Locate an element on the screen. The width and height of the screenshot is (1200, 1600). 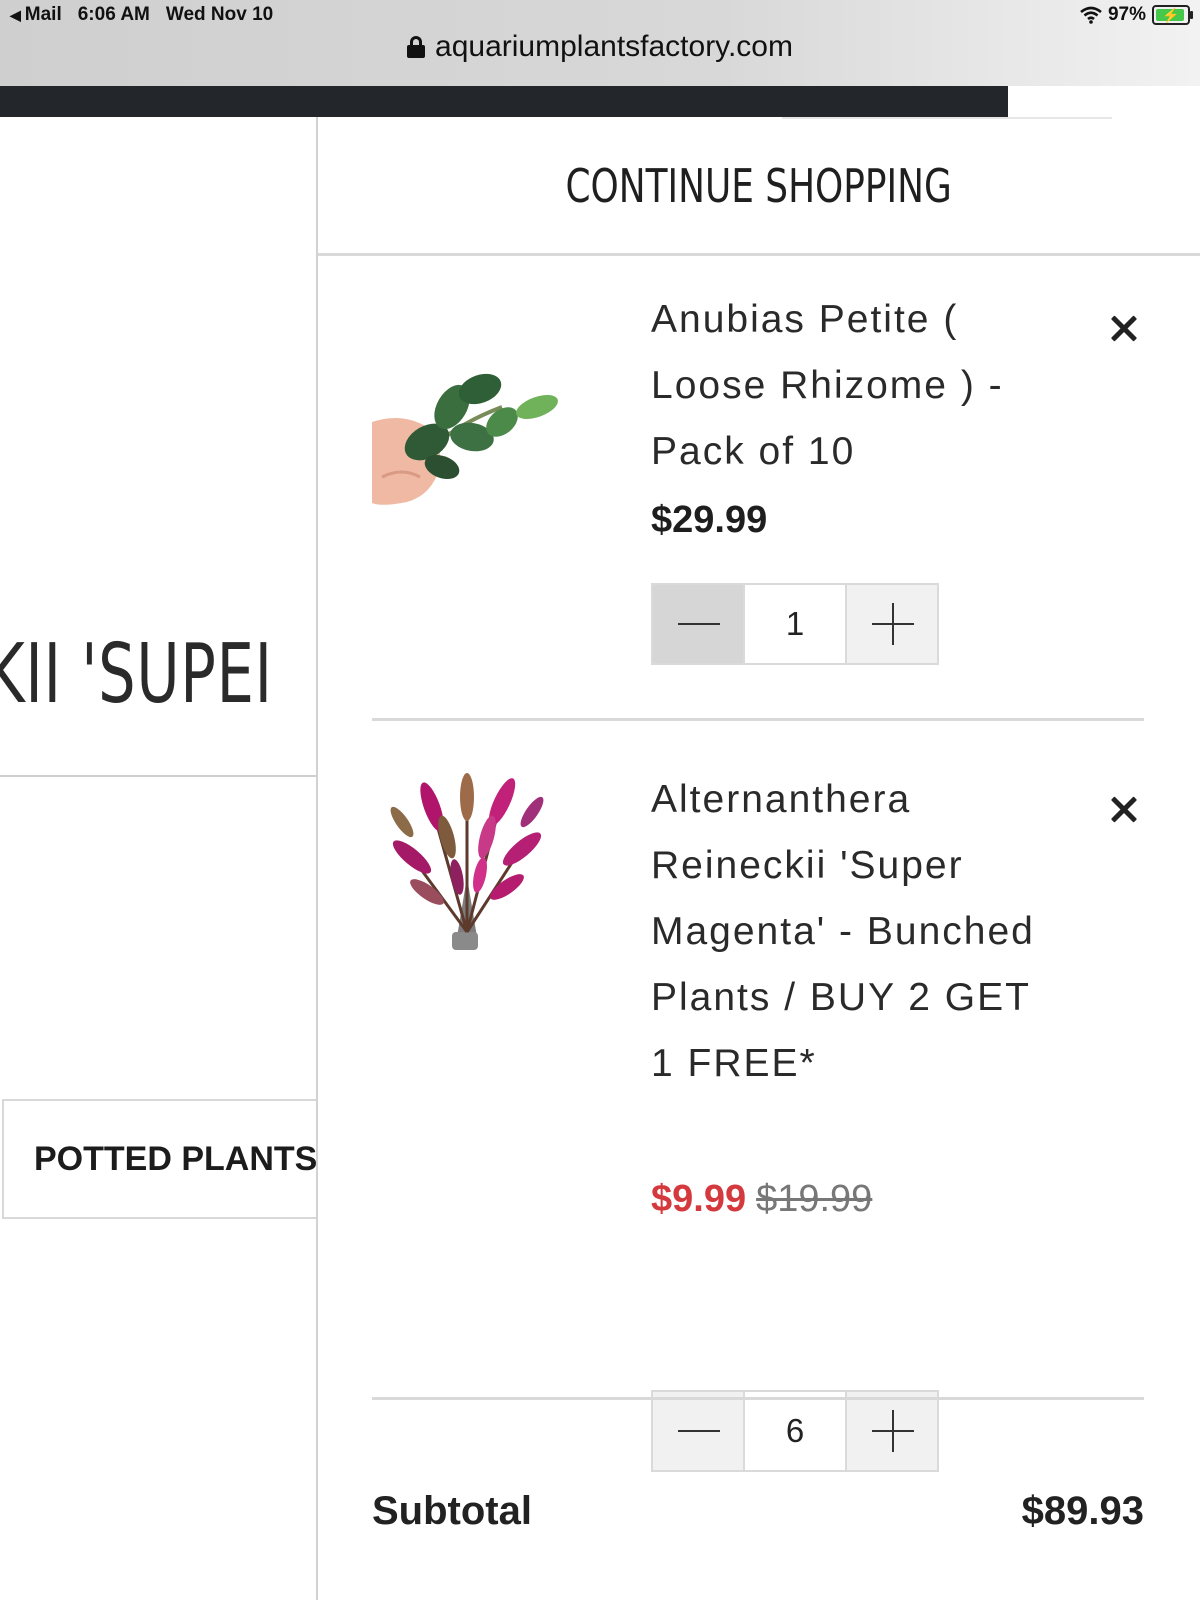
potted-plants-button: POTTED PLANTS is located at coordinates (159, 1159).